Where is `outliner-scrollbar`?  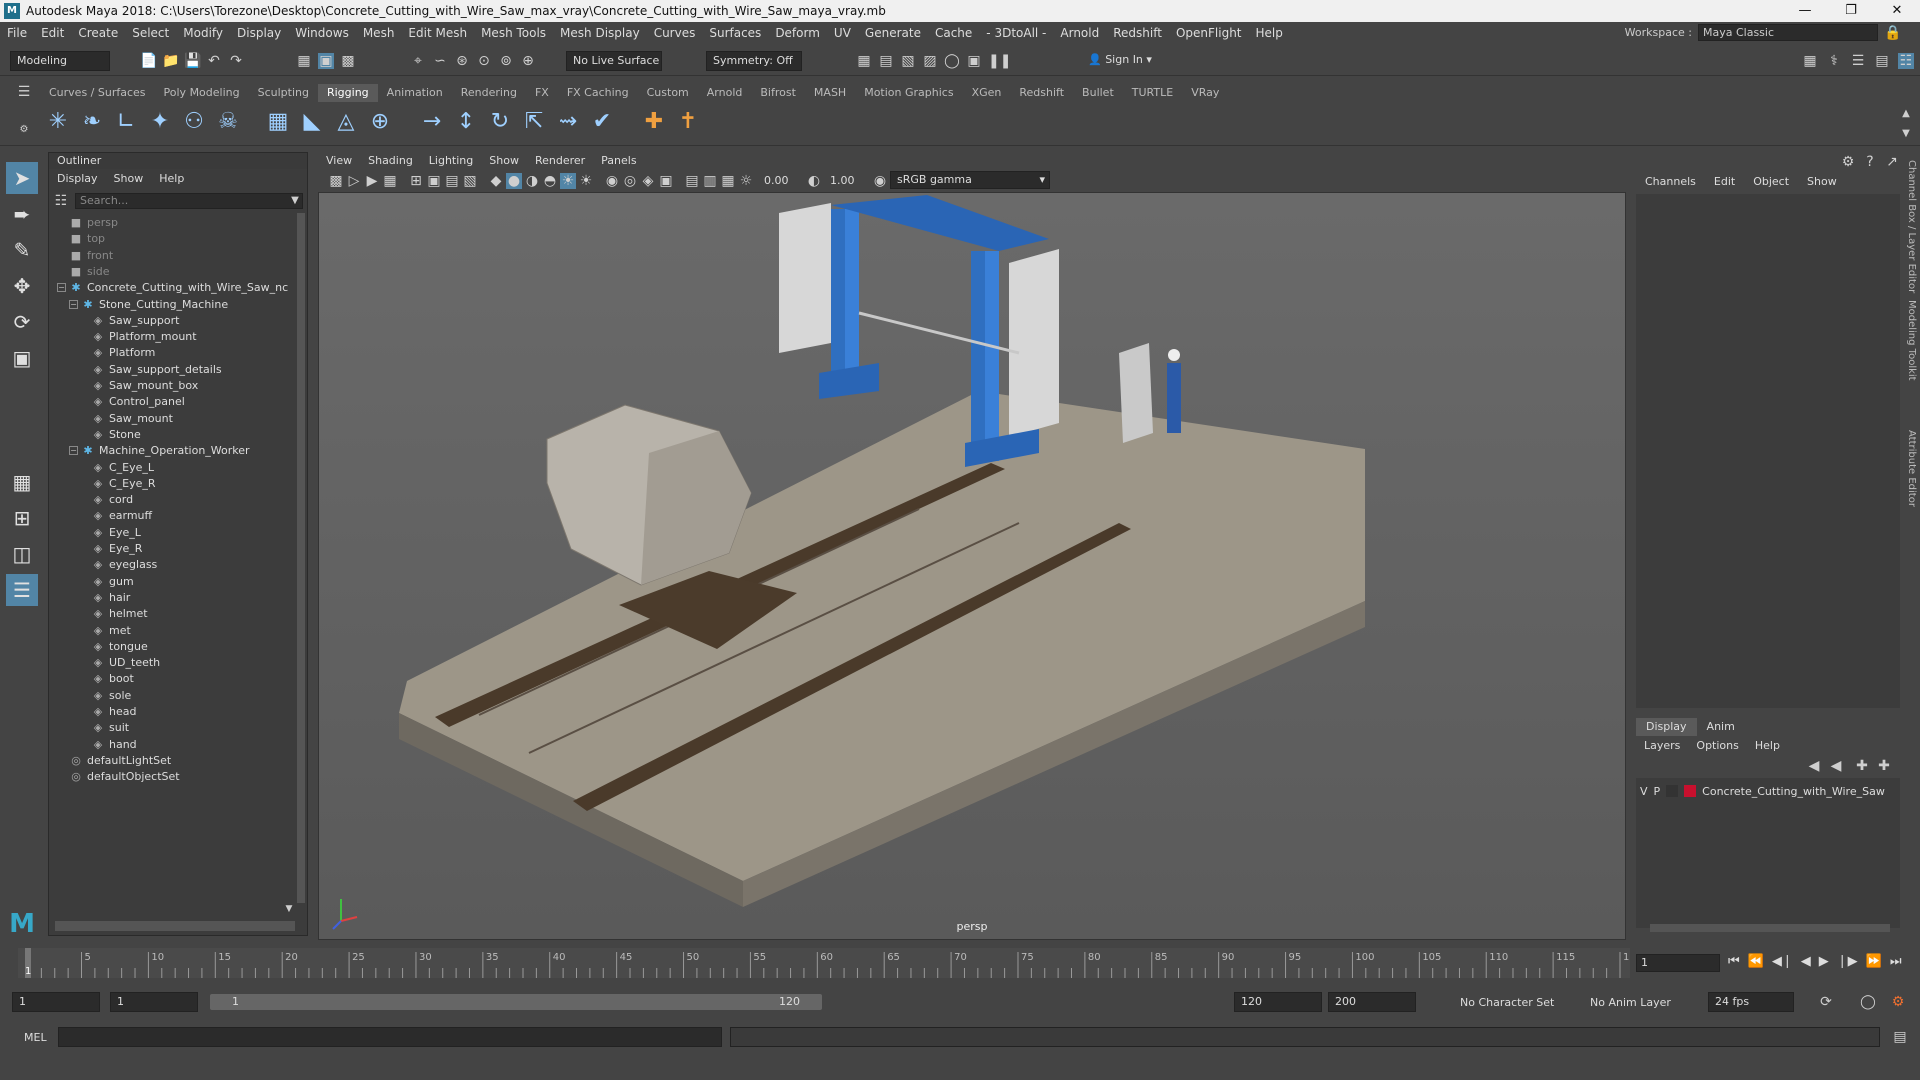 outliner-scrollbar is located at coordinates (301, 558).